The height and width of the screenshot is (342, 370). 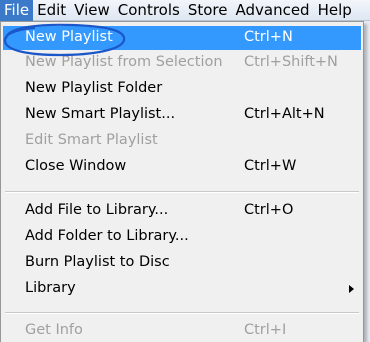 What do you see at coordinates (284, 114) in the screenshot?
I see `menu-item-shortcut: Ctrl+Alt+N` at bounding box center [284, 114].